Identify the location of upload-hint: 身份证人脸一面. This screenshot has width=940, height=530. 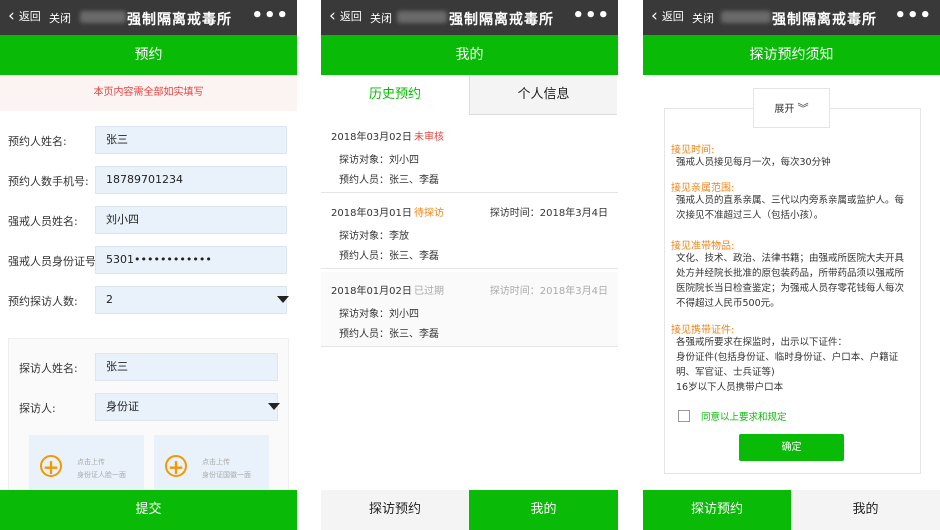
(101, 475).